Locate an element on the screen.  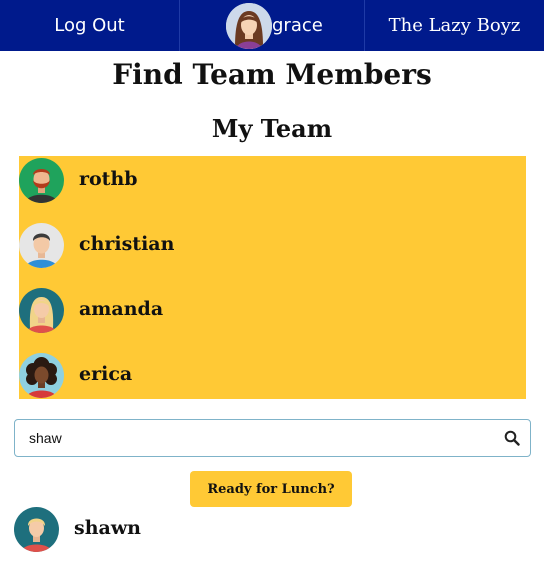
search-icon is located at coordinates (512, 438).